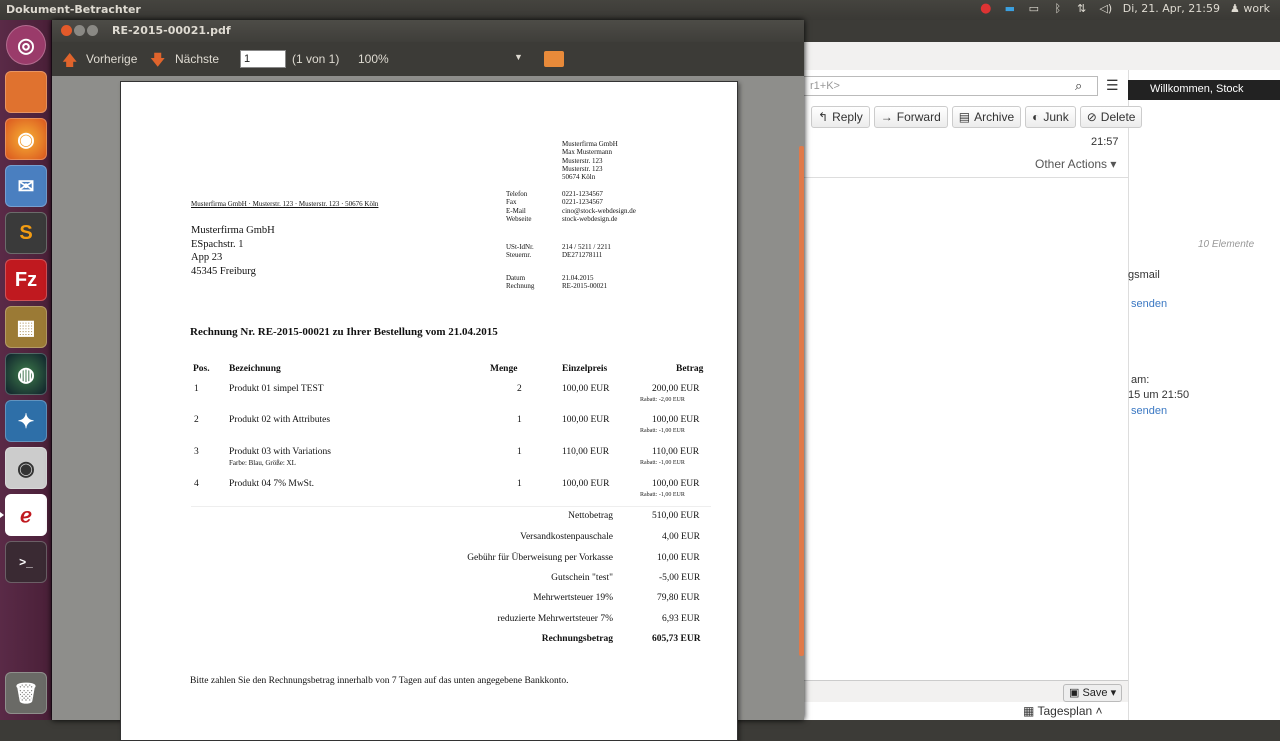 Image resolution: width=1280 pixels, height=741 pixels. Describe the element at coordinates (680, 578) in the screenshot. I see `summary-value: -5,00 EUR` at that location.